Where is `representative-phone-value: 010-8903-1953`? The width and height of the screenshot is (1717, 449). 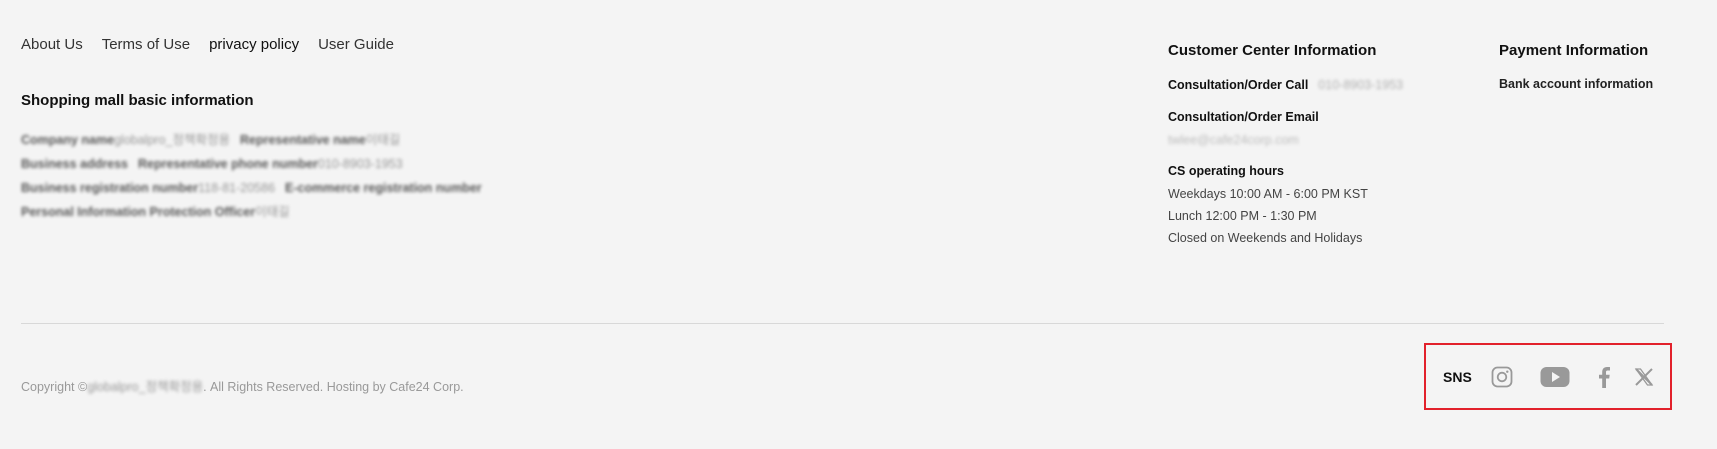 representative-phone-value: 010-8903-1953 is located at coordinates (360, 164).